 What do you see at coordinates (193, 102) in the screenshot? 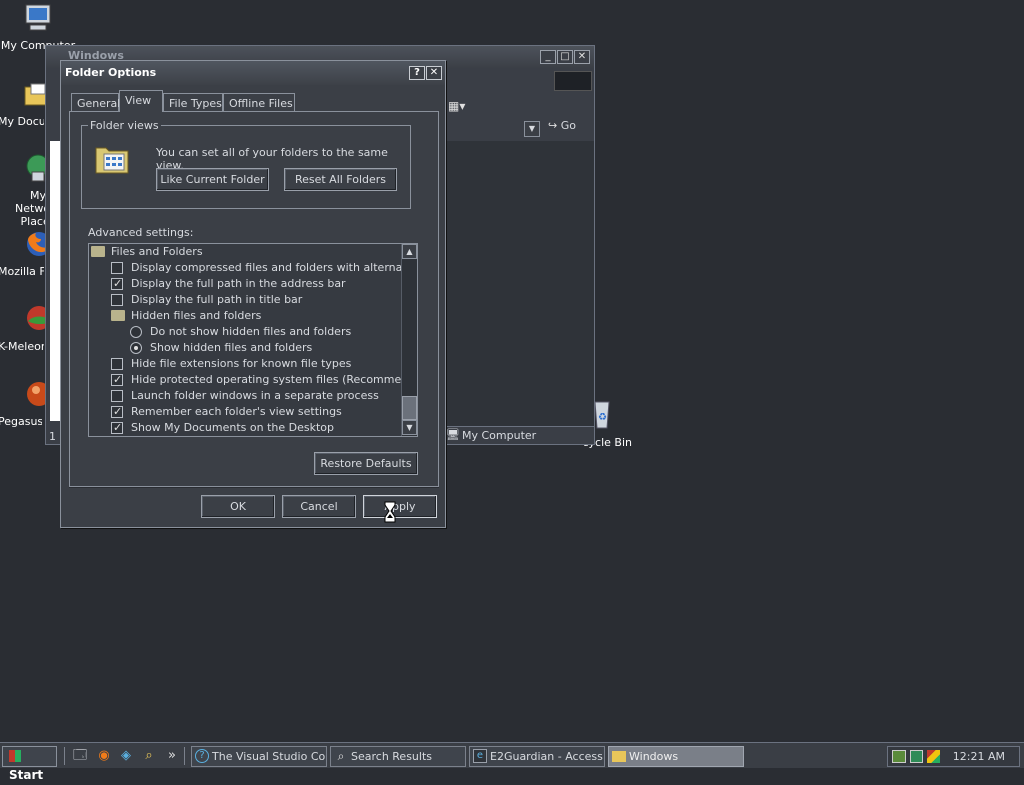
I see `tab-file-types: File Types` at bounding box center [193, 102].